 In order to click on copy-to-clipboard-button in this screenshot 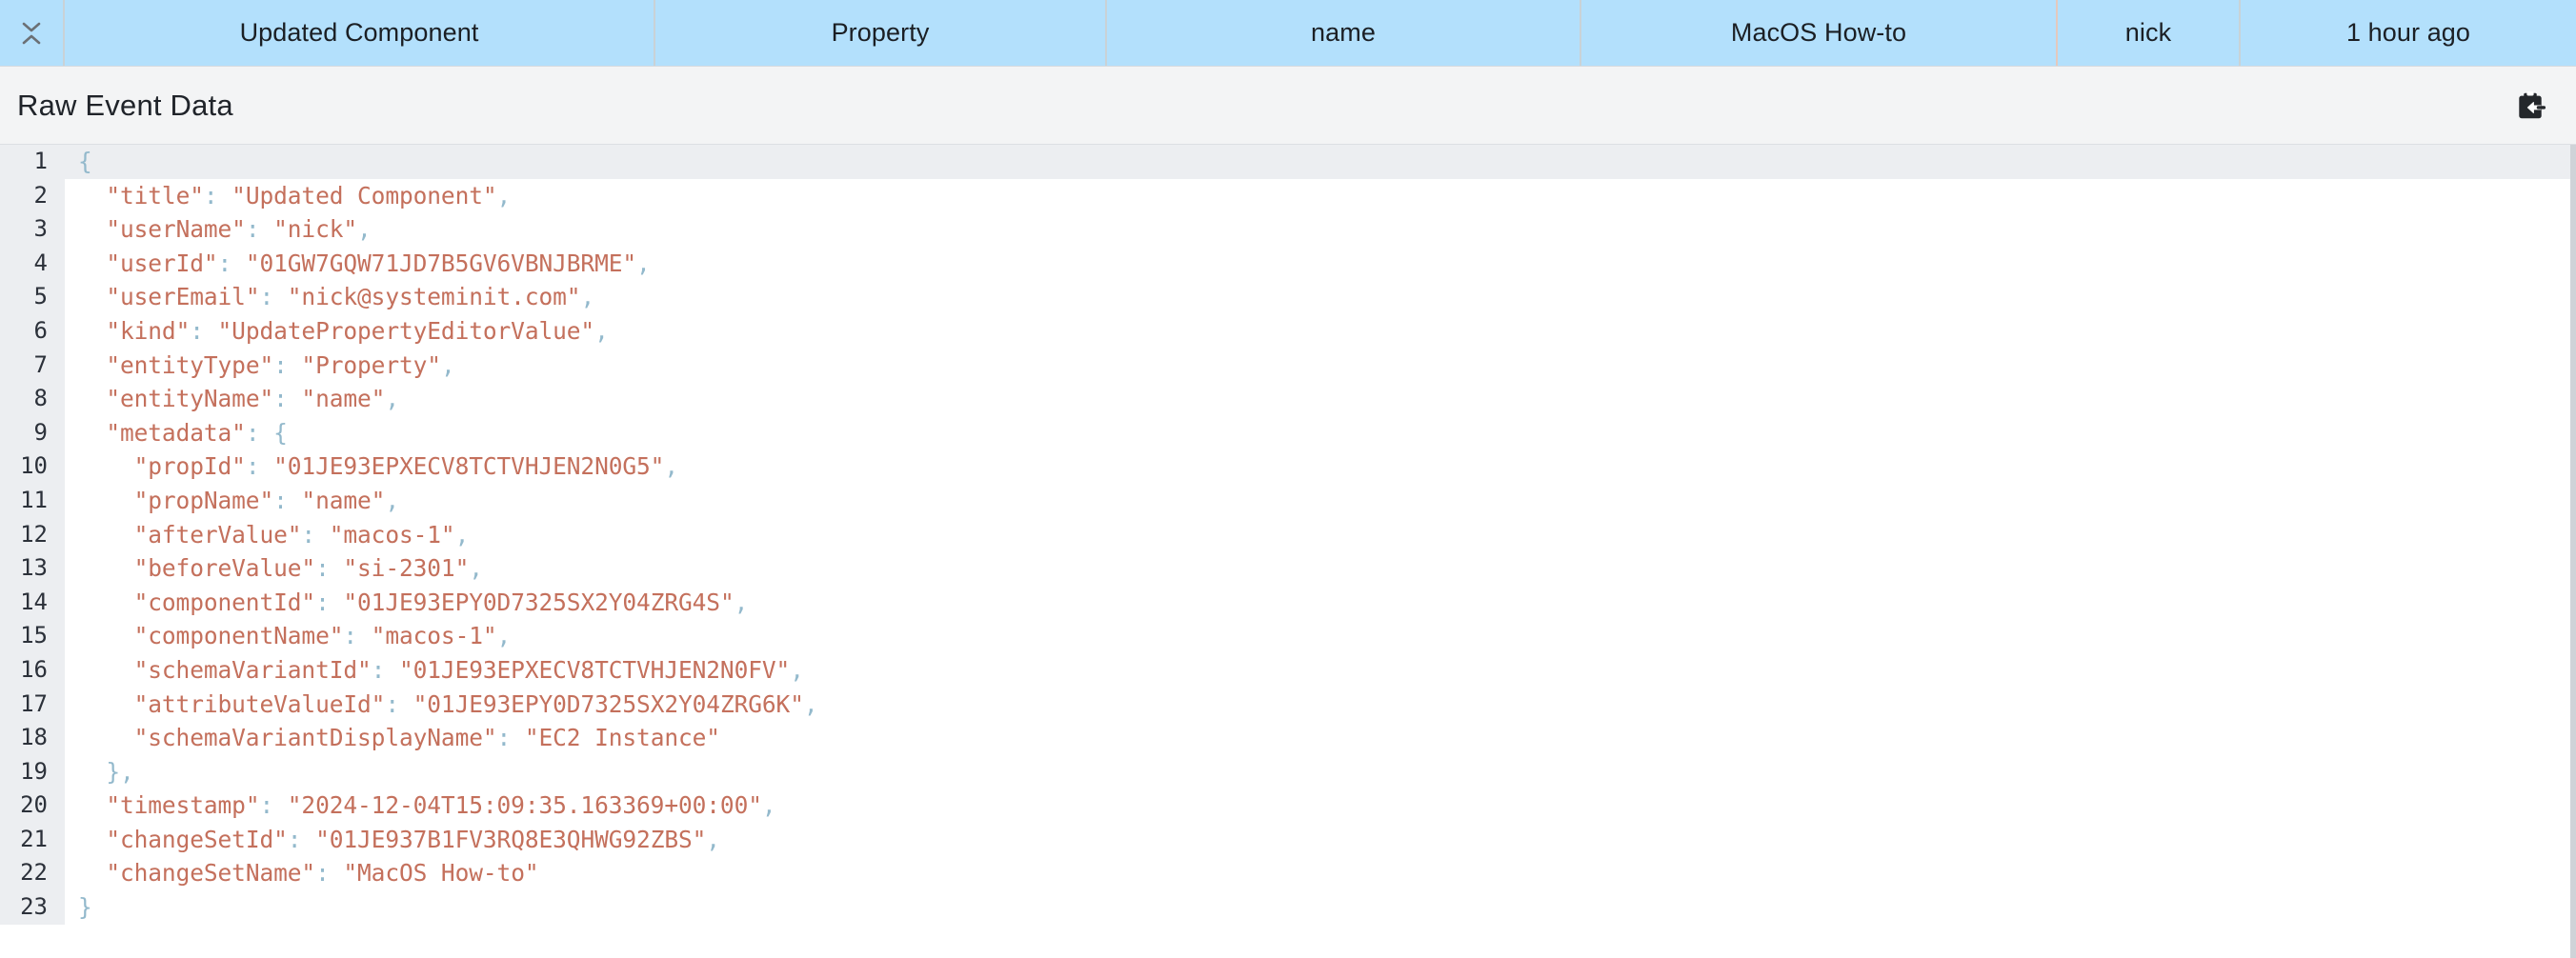, I will do `click(2530, 106)`.